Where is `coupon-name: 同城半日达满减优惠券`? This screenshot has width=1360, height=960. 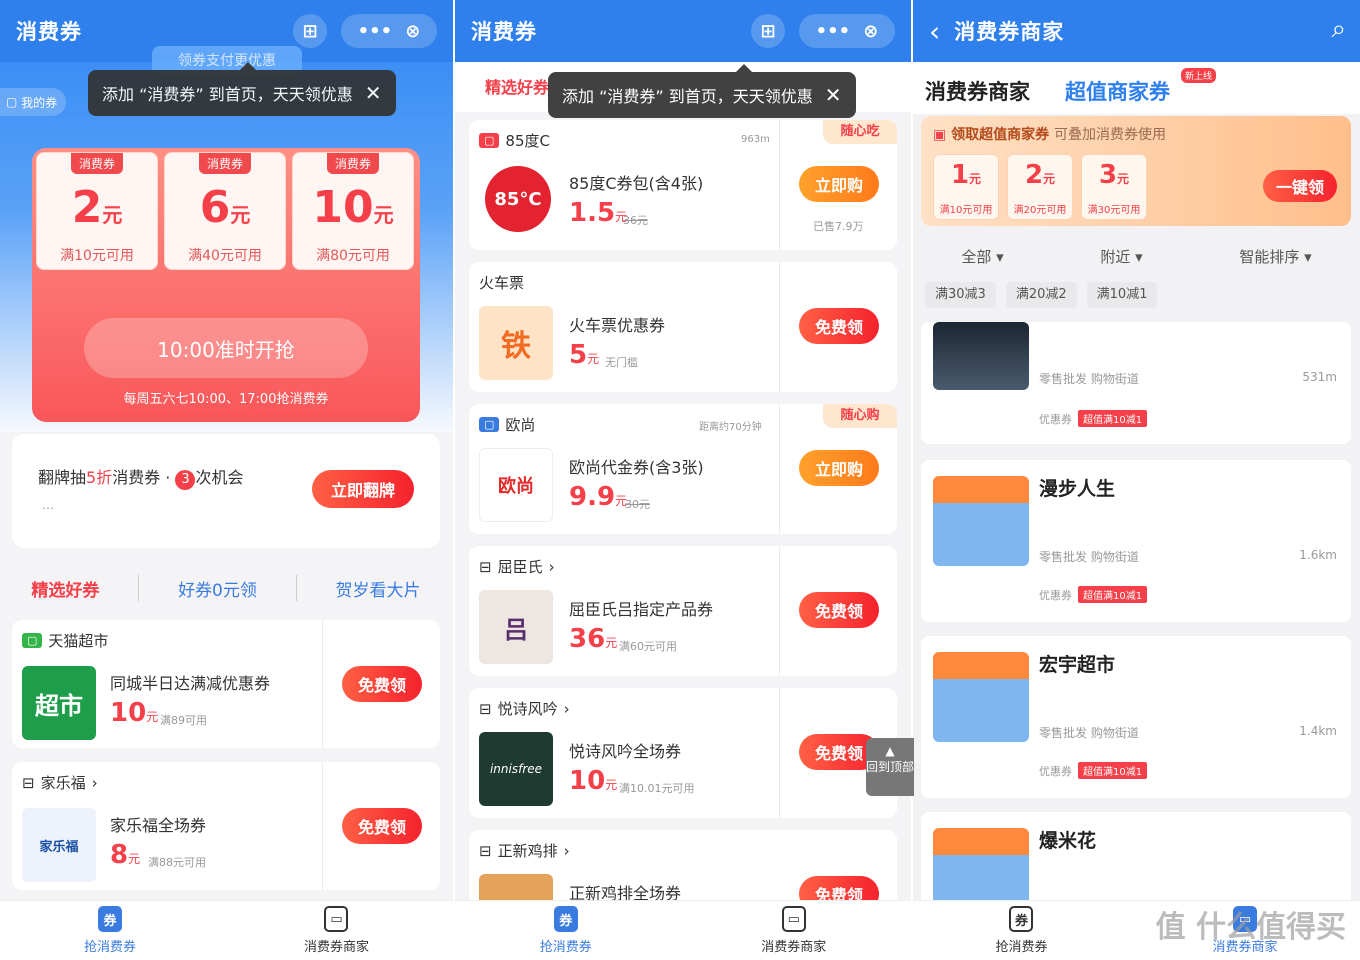
coupon-name: 同城半日达满减优惠券 is located at coordinates (190, 683).